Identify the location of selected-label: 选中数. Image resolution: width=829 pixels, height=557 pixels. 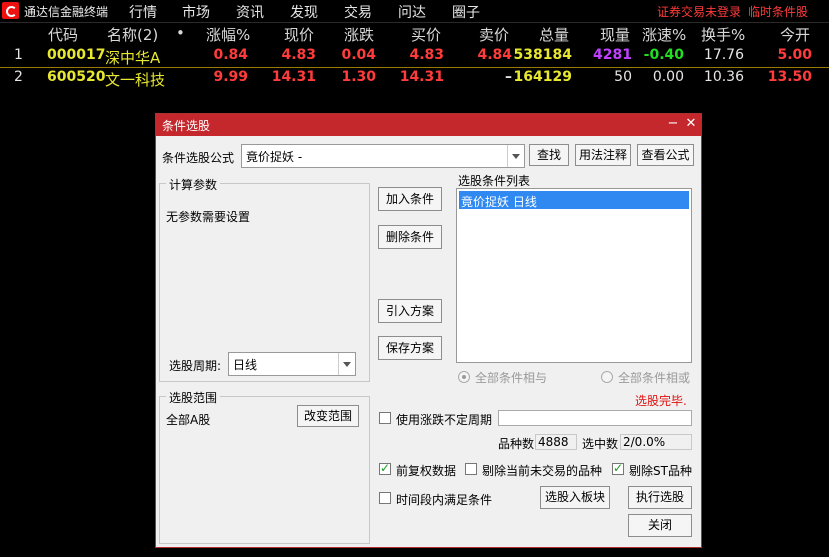
(600, 444).